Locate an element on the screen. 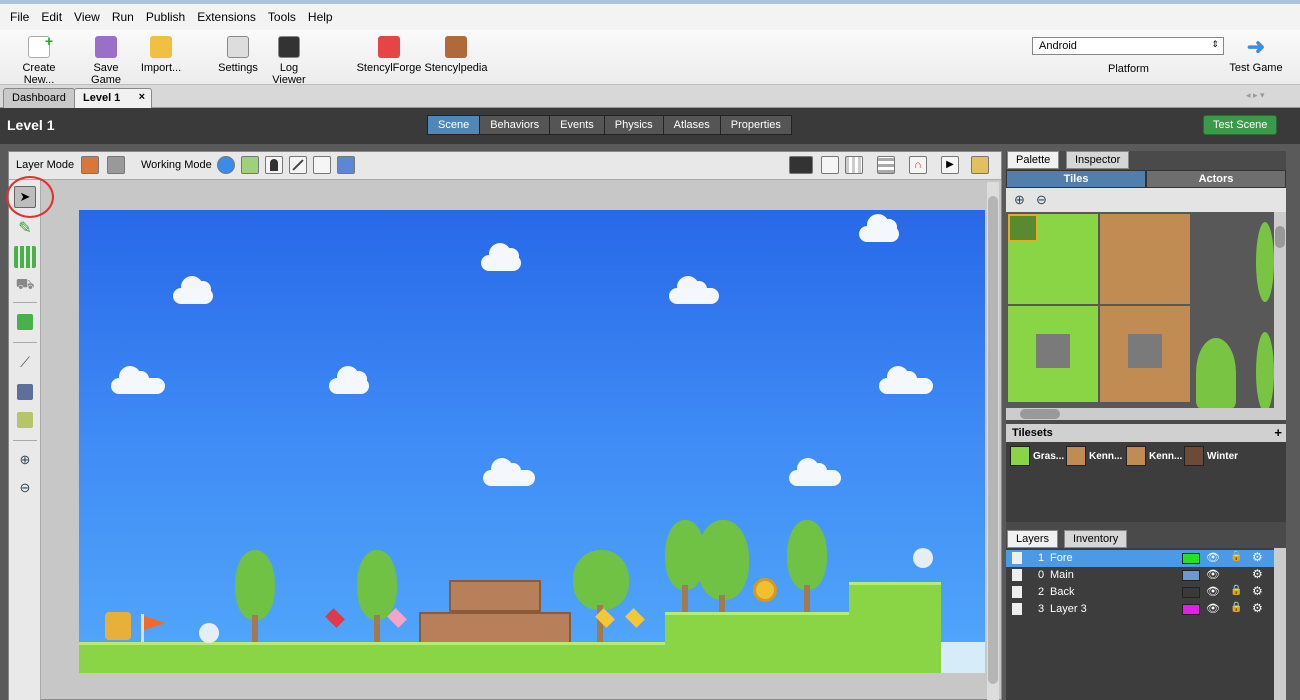 The width and height of the screenshot is (1300, 700). layer-row: 1 Fore 👁 🔒 ⚙ is located at coordinates (1140, 558).